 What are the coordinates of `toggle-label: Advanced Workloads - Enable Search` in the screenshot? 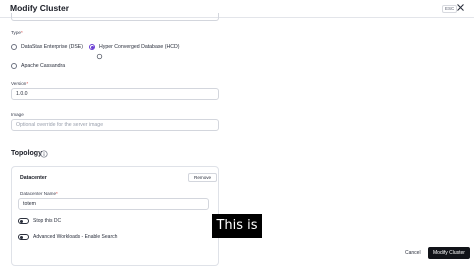 It's located at (75, 237).